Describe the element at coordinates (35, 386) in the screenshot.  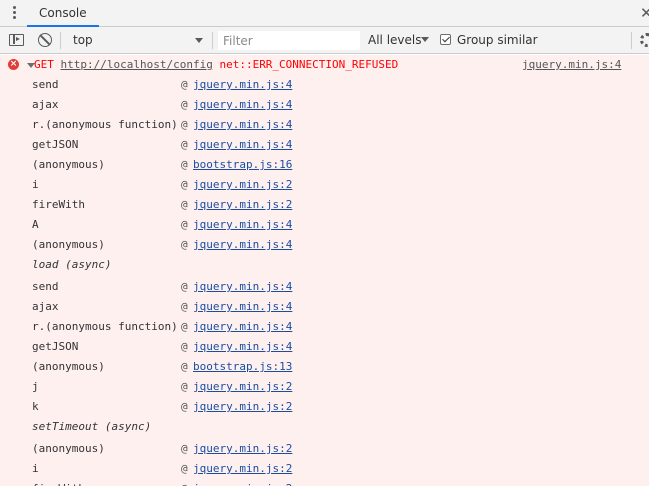
I see `stack-frame-function: j` at that location.